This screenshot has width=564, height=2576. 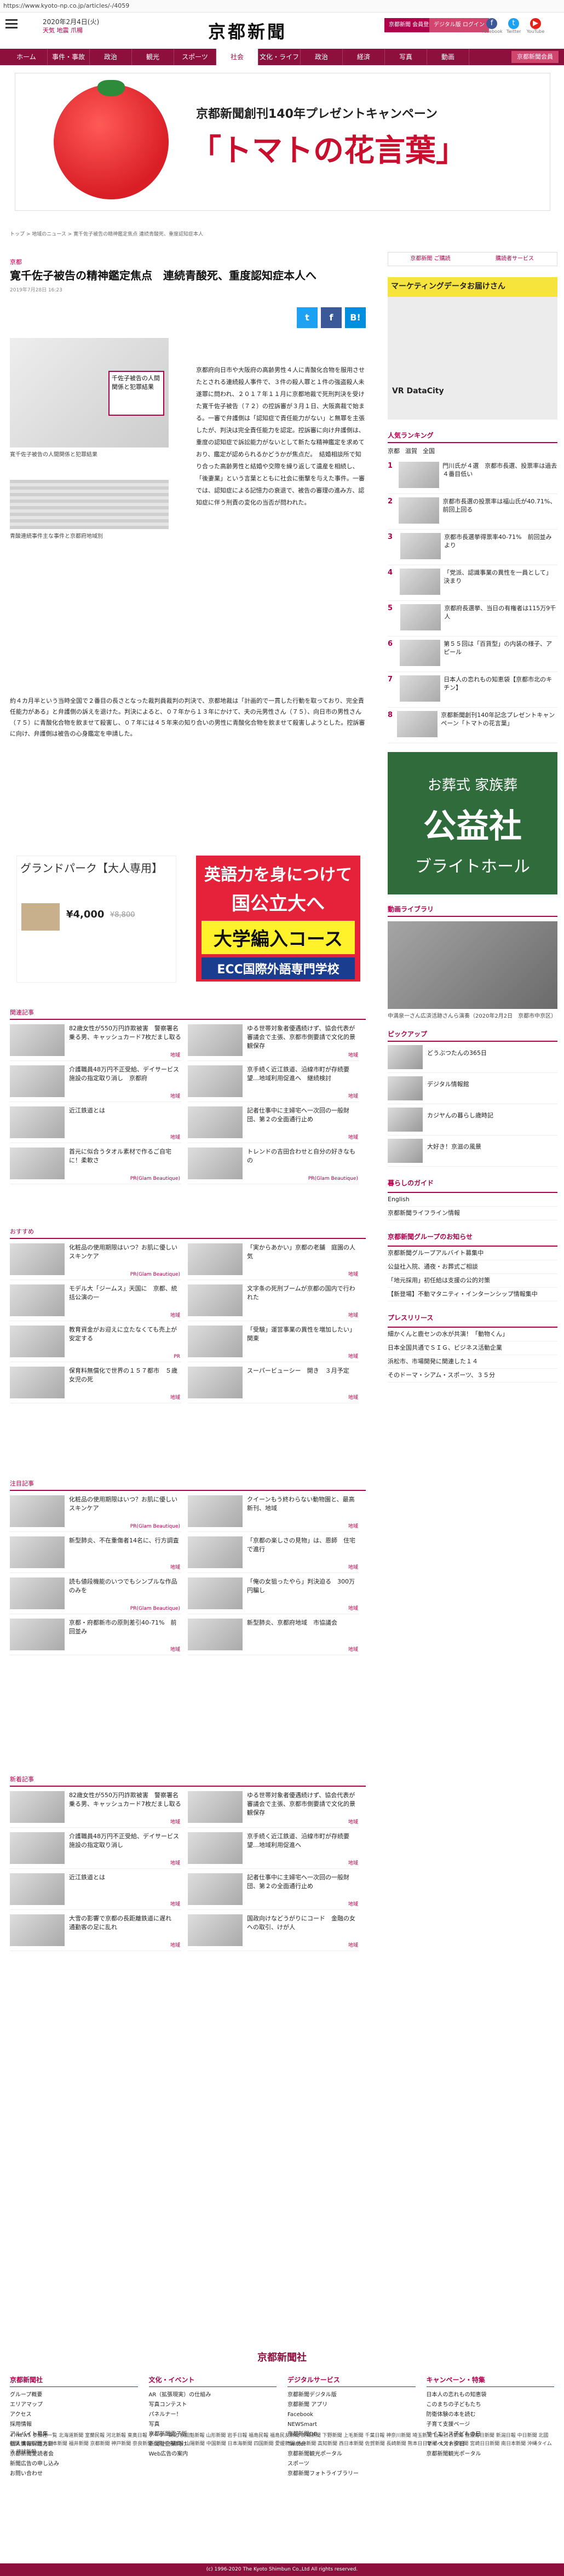 What do you see at coordinates (535, 57) in the screenshot?
I see `member-button: 京都新聞会員` at bounding box center [535, 57].